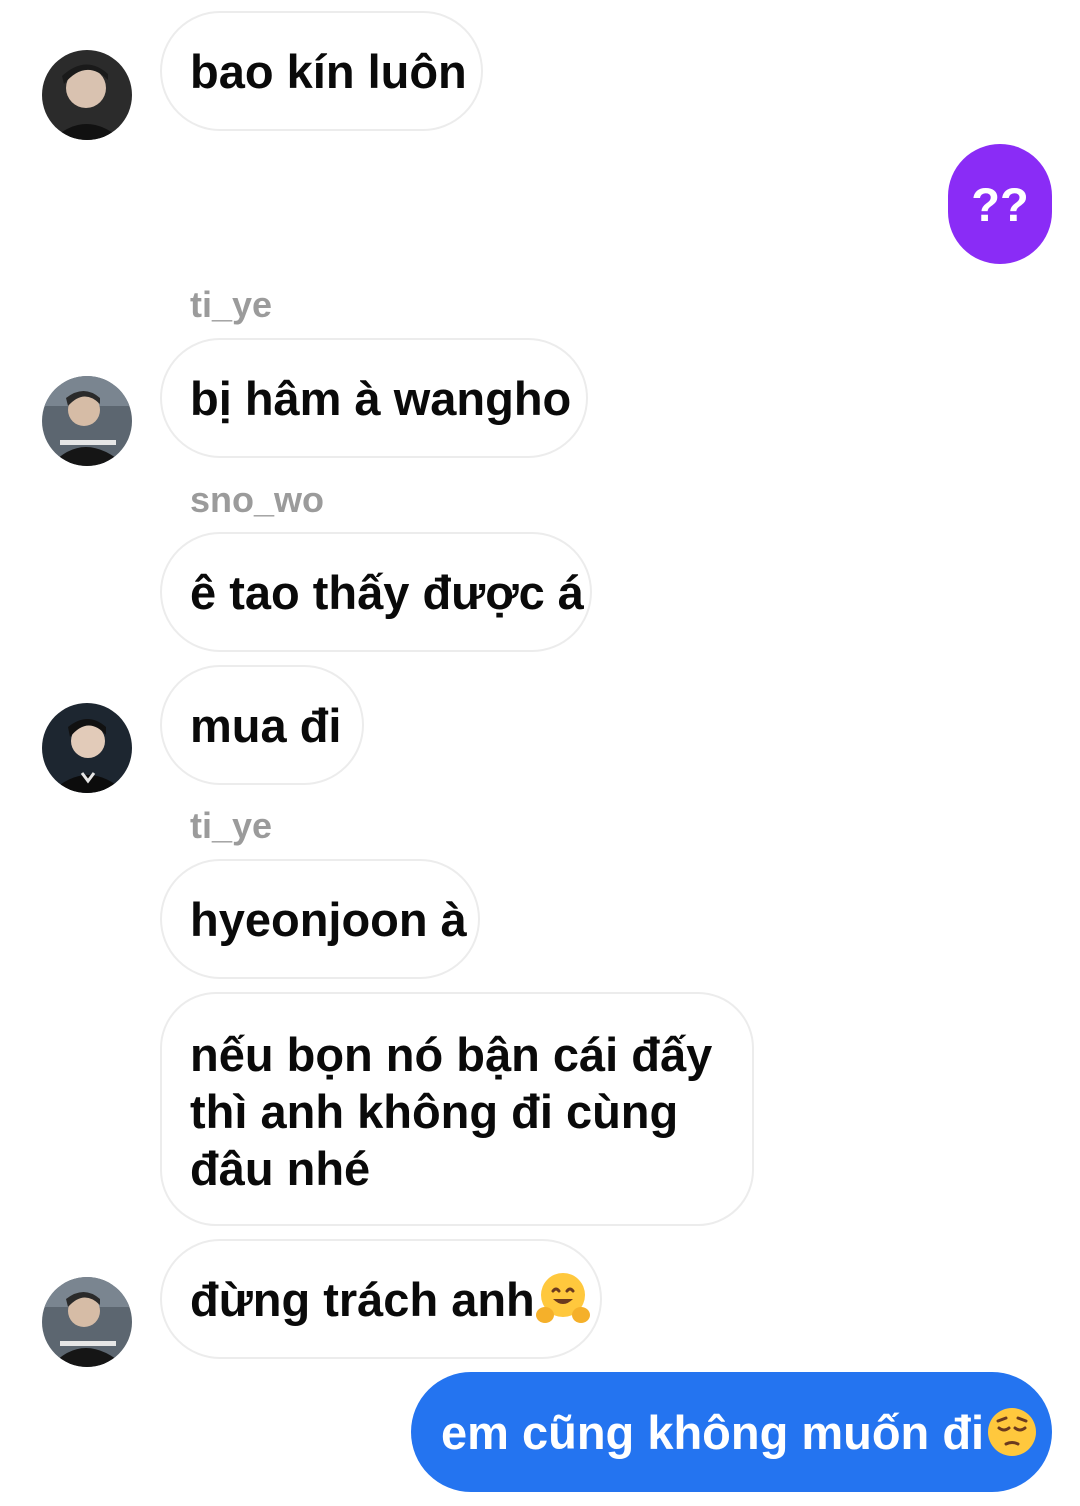  Describe the element at coordinates (280, 1168) in the screenshot. I see `message-line: đâu nhé` at that location.